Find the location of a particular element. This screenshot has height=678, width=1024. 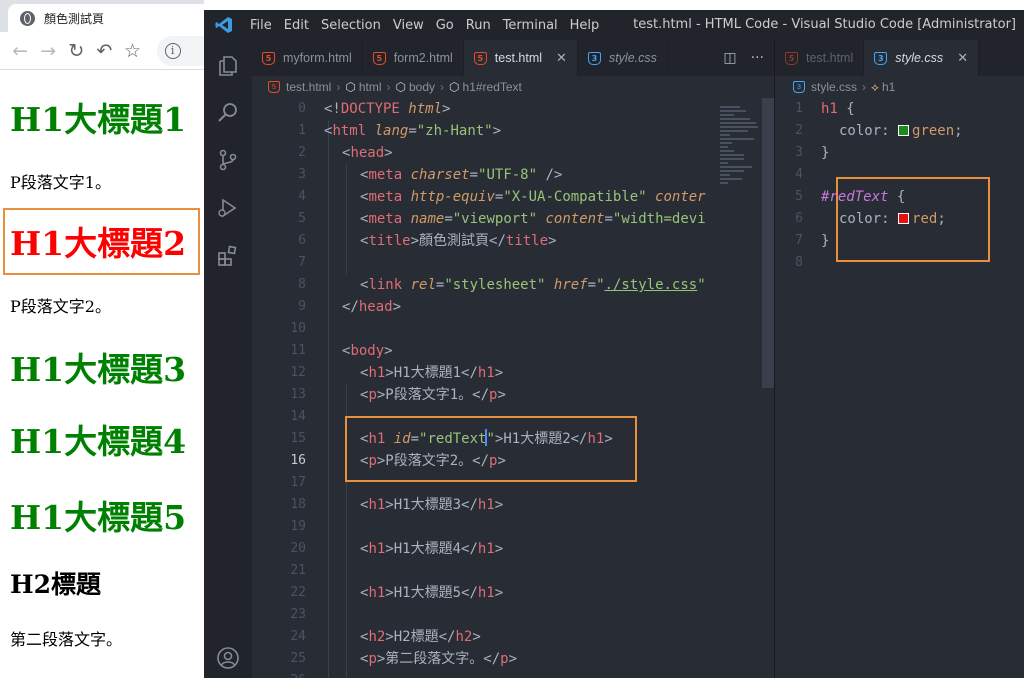

line-number: 6 is located at coordinates (799, 218).